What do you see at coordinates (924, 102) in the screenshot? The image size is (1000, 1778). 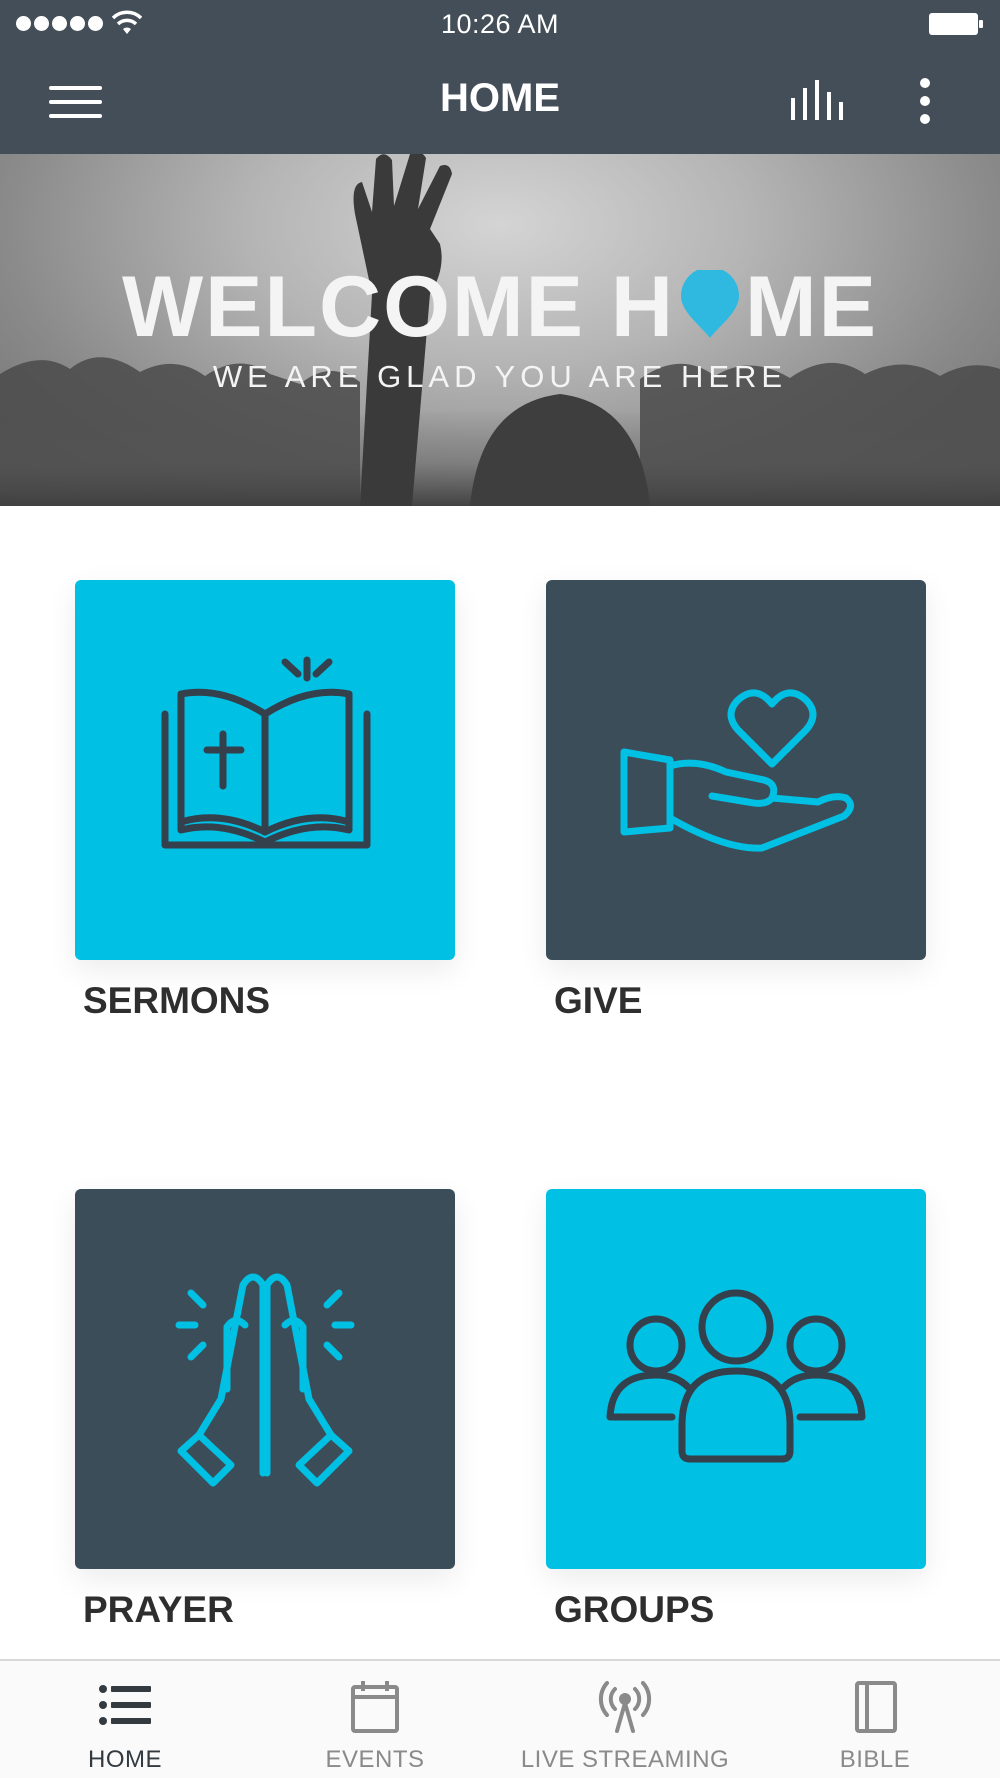 I see `more-options-button` at bounding box center [924, 102].